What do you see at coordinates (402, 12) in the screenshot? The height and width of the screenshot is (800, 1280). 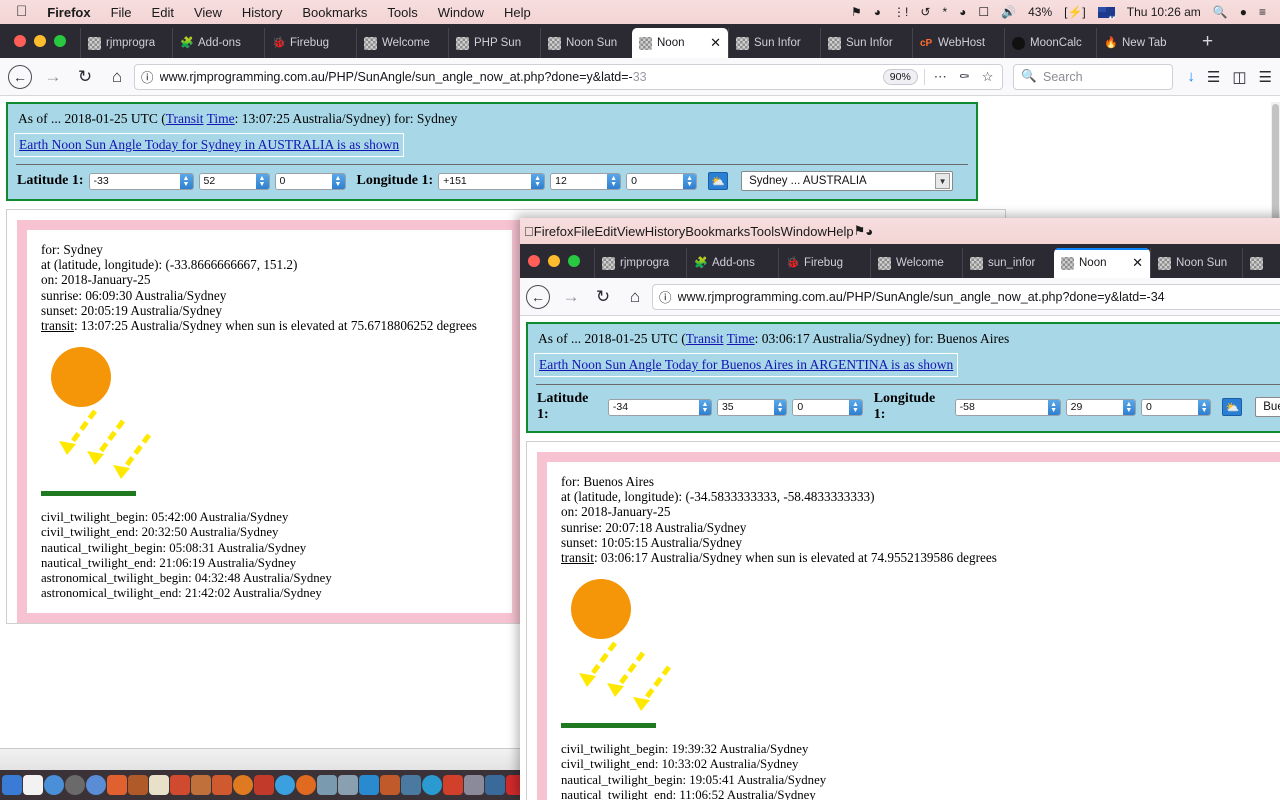 I see `menu-tools: Tools` at bounding box center [402, 12].